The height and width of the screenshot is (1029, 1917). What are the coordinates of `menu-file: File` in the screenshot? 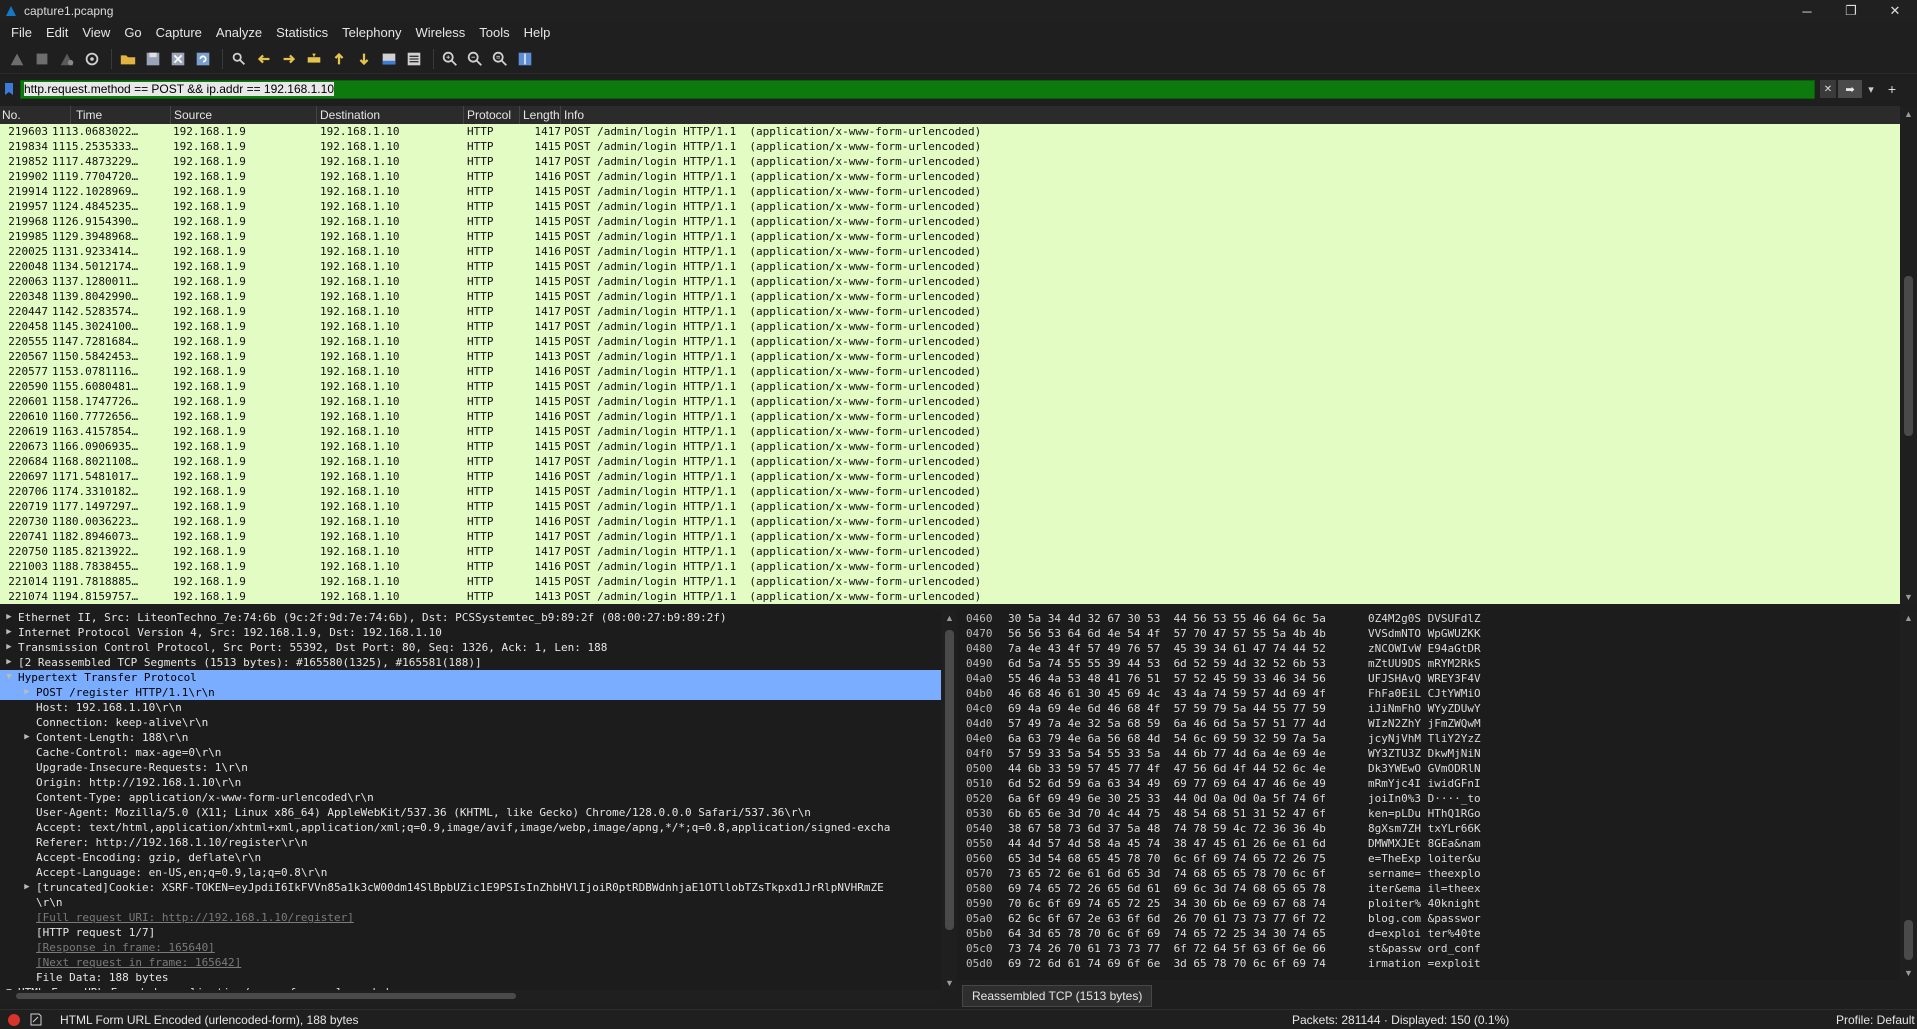 It's located at (21, 33).